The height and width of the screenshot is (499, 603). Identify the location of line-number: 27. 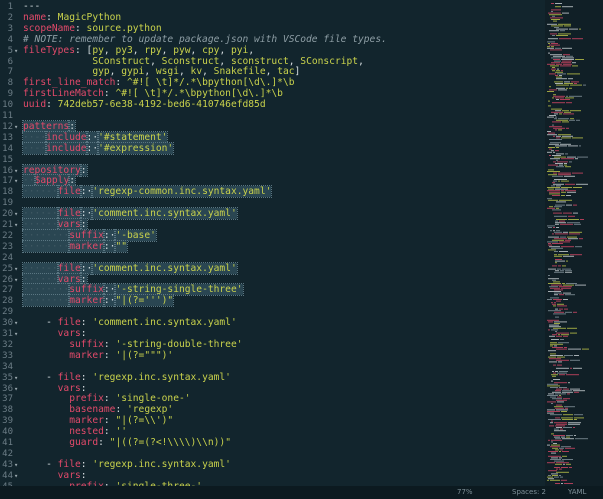
(7, 290).